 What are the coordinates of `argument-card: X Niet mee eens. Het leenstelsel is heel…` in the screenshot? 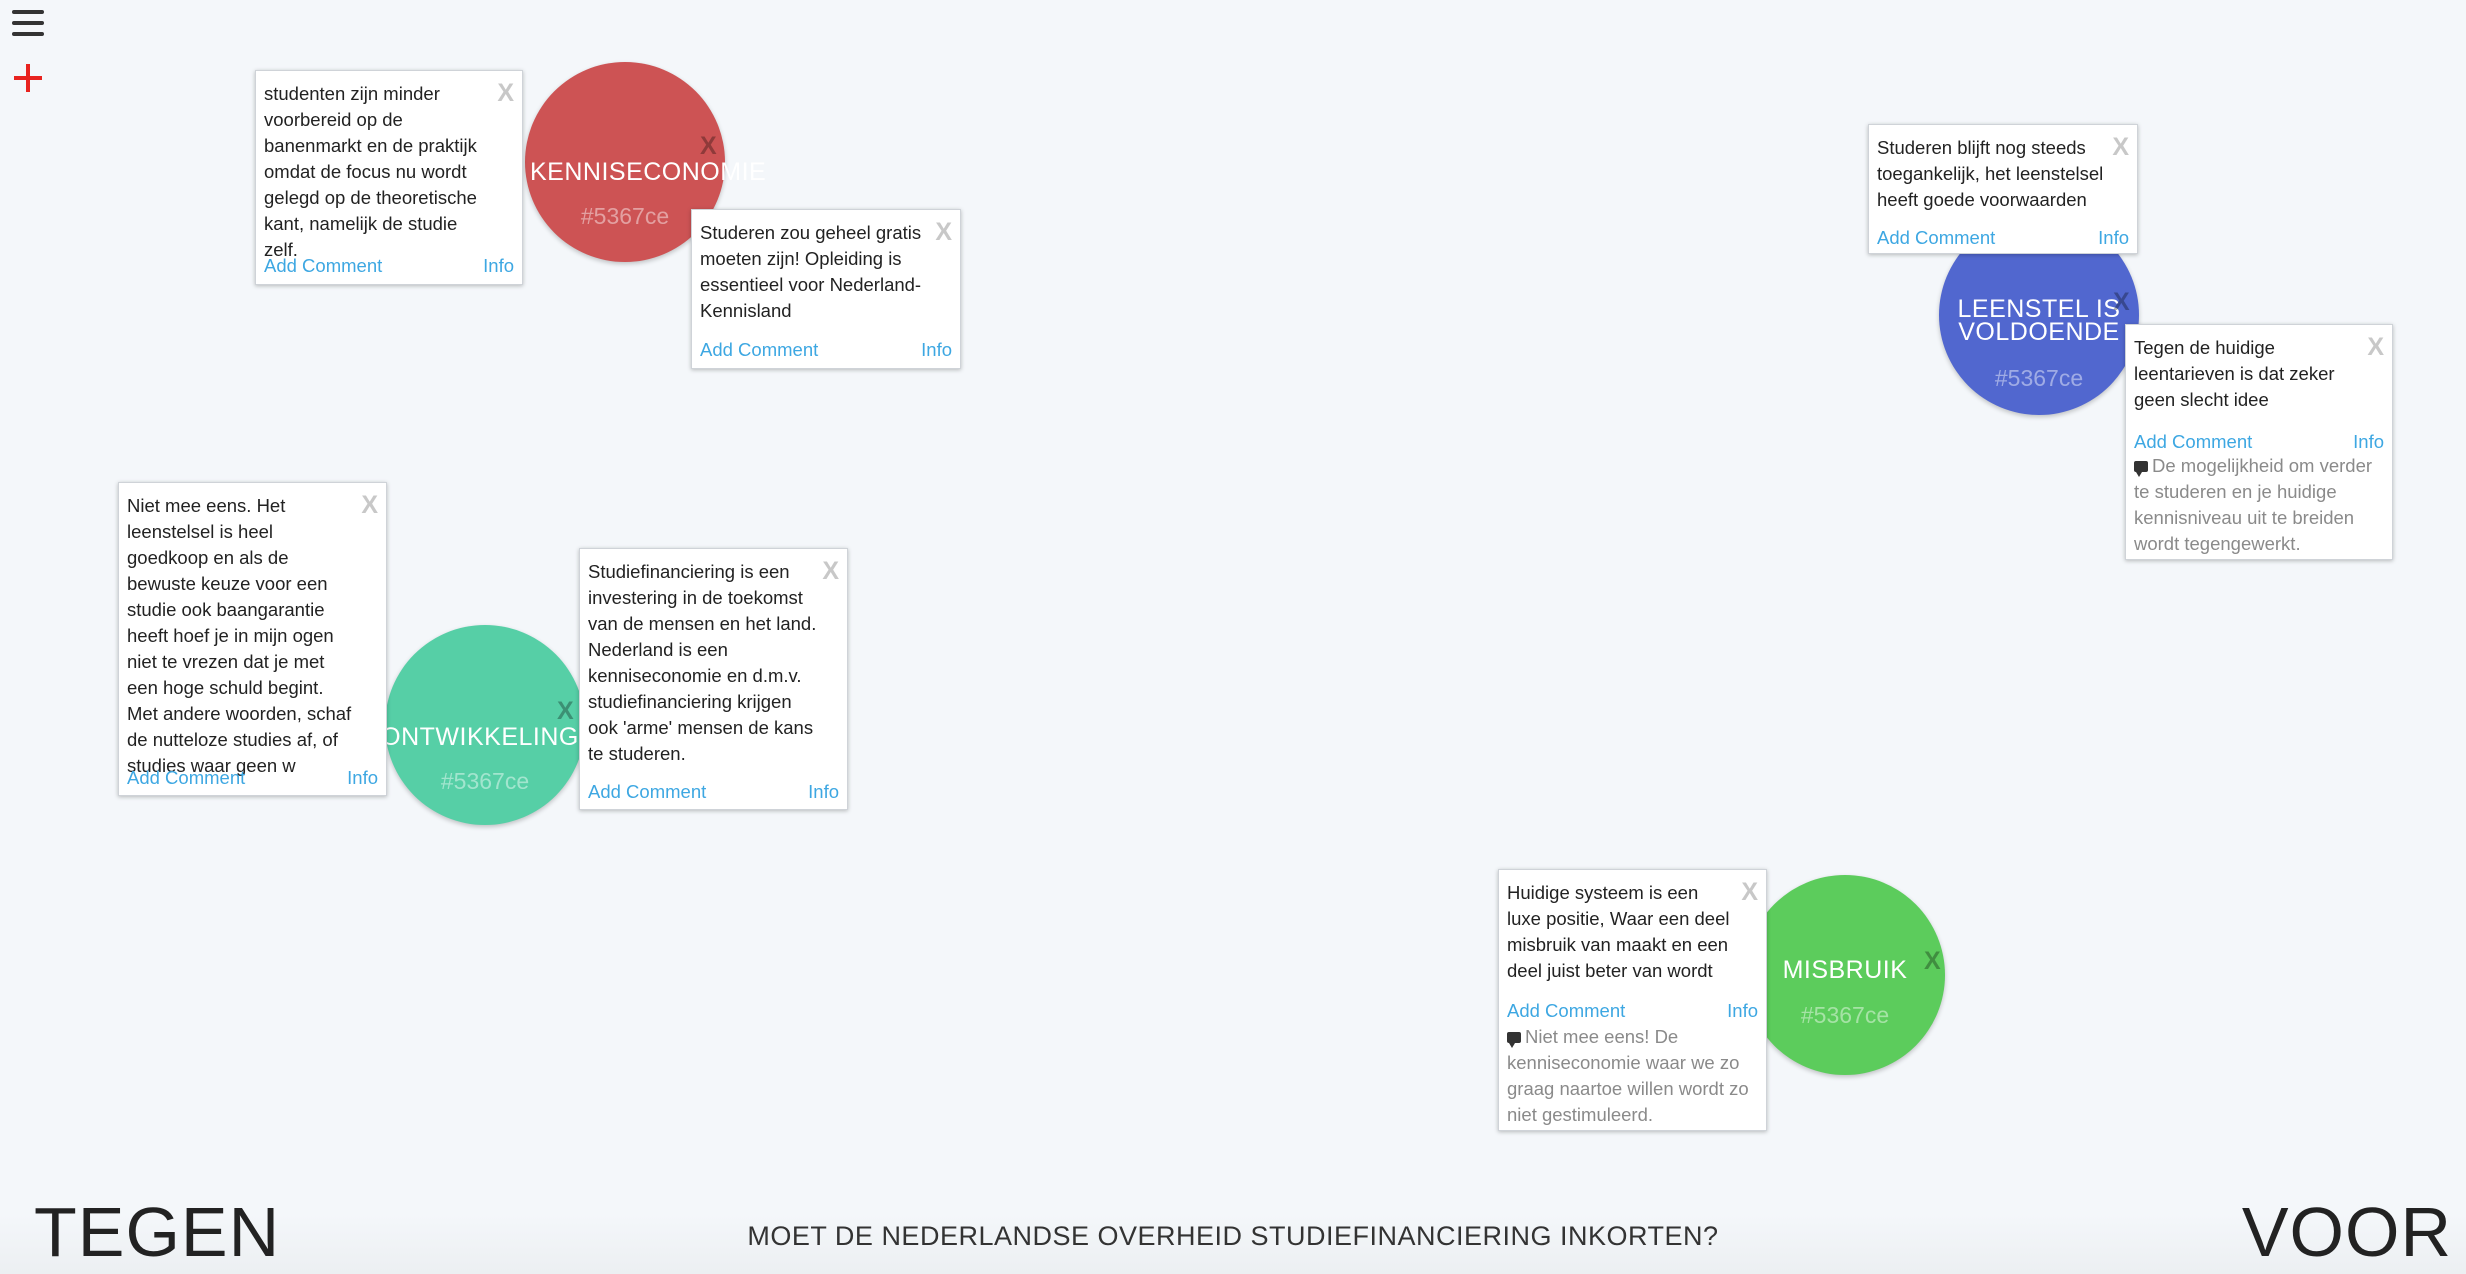 It's located at (252, 639).